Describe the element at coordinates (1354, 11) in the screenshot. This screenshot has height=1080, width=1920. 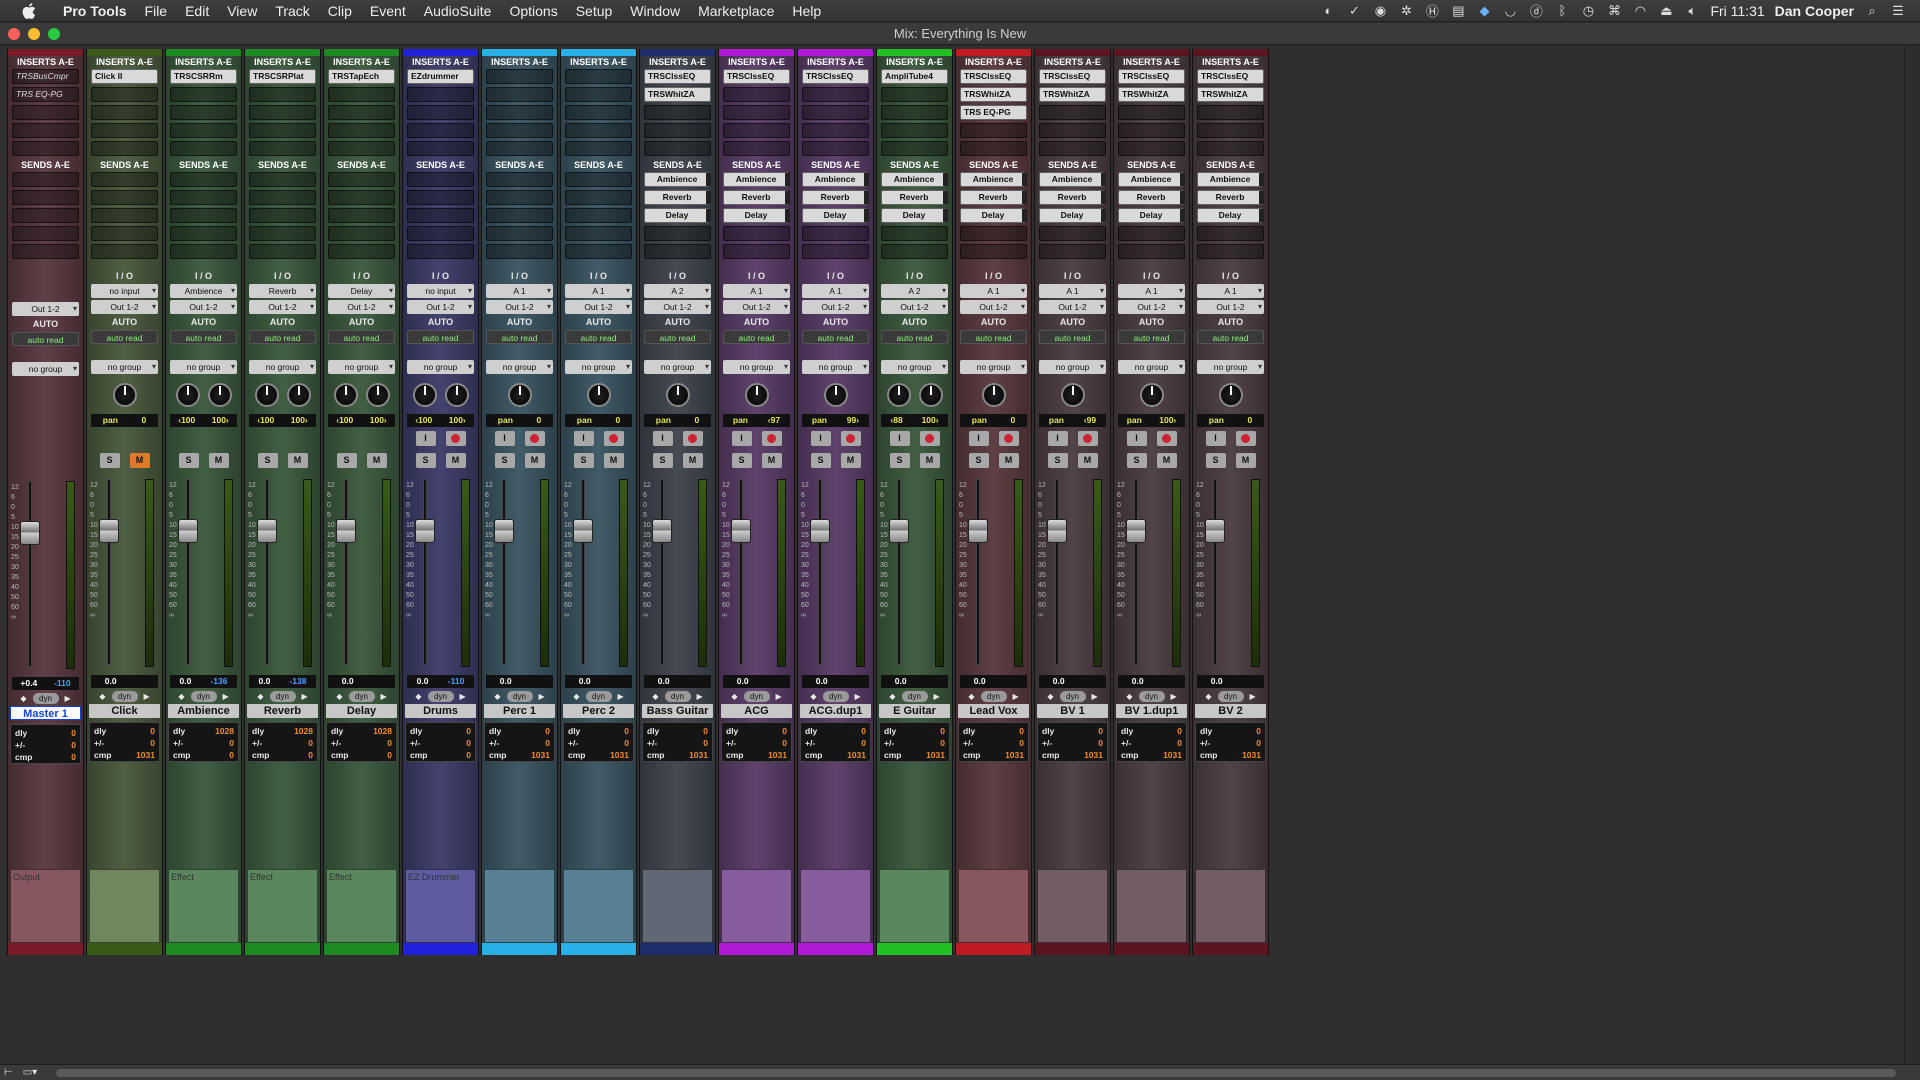
I see `check-icon: ✓` at that location.